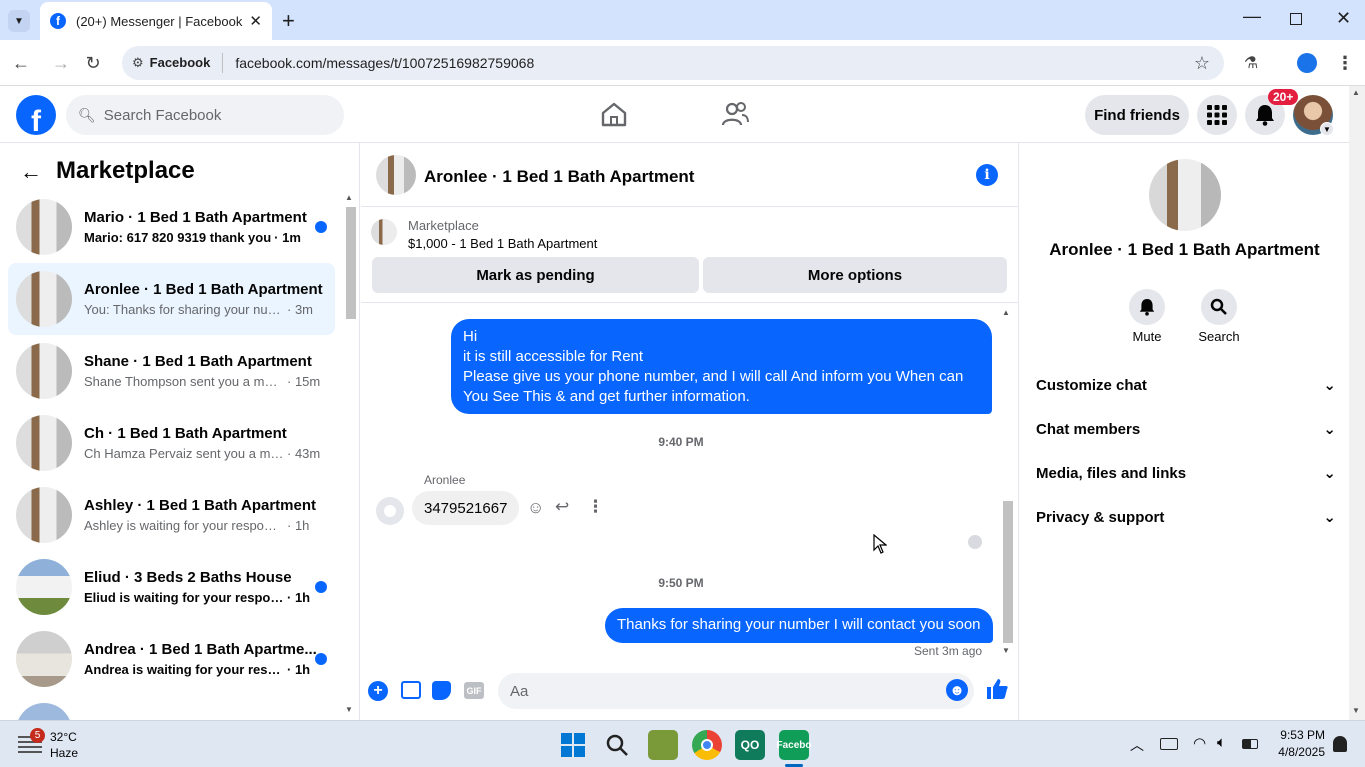  I want to click on profile-icon, so click(1307, 63).